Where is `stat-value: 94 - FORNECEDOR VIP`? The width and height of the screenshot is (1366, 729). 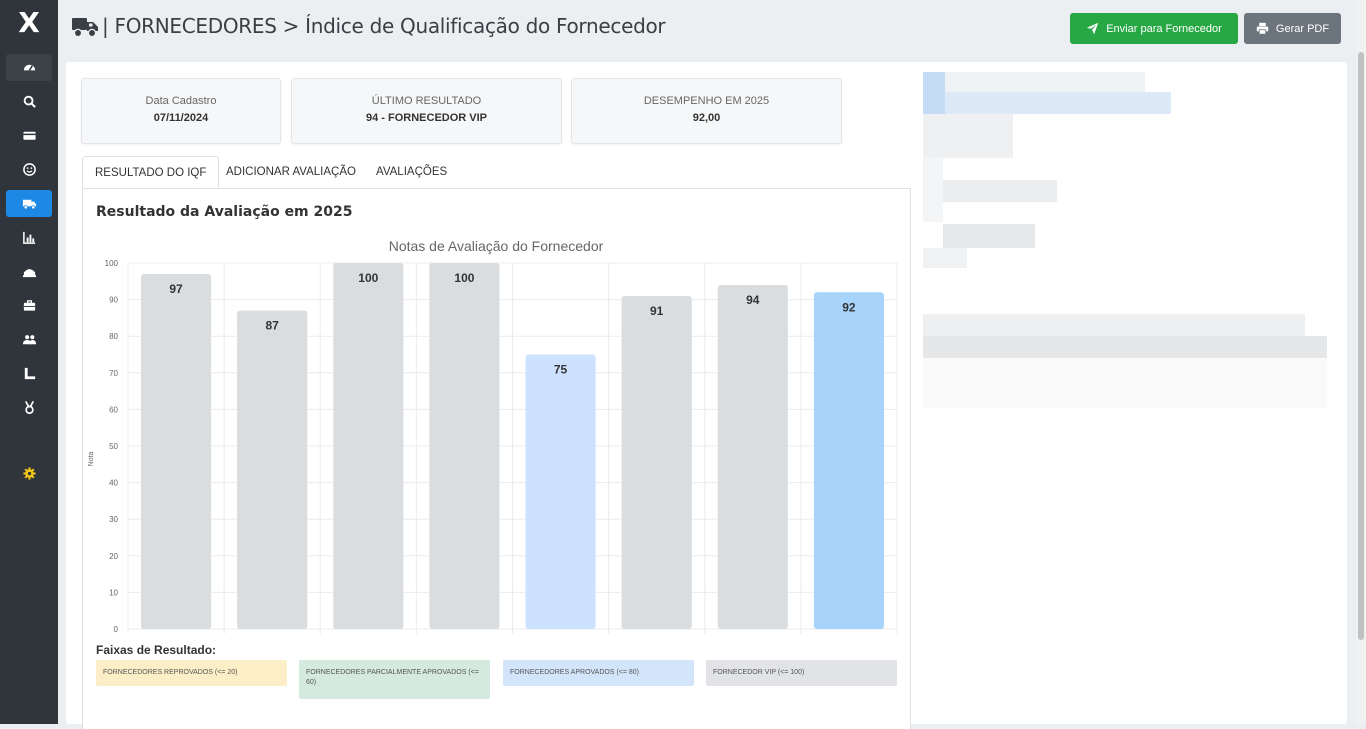
stat-value: 94 - FORNECEDOR VIP is located at coordinates (426, 118).